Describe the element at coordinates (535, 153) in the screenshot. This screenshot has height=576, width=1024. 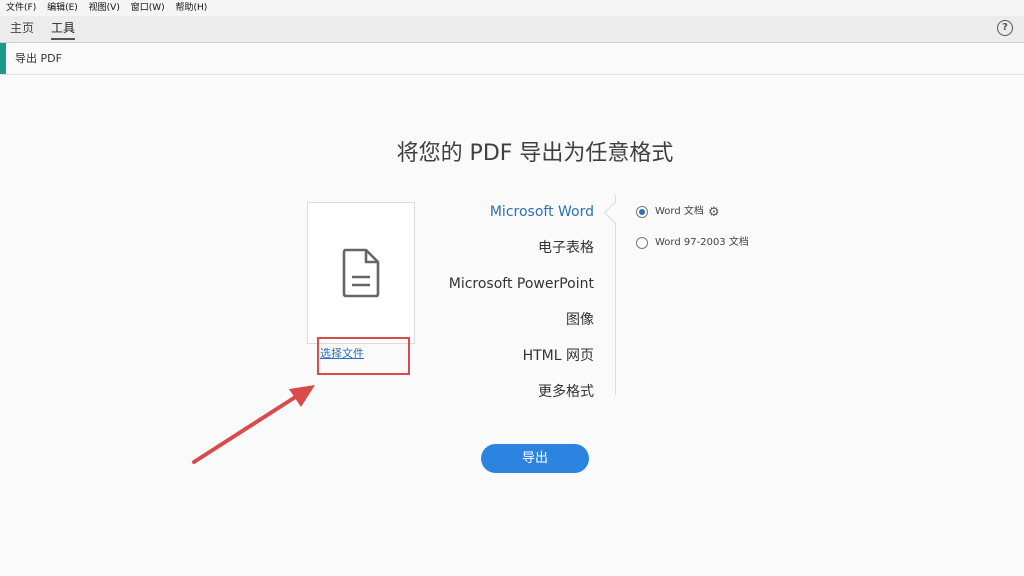
I see `page-heading: 将您的 PDF 导出为任意格式` at that location.